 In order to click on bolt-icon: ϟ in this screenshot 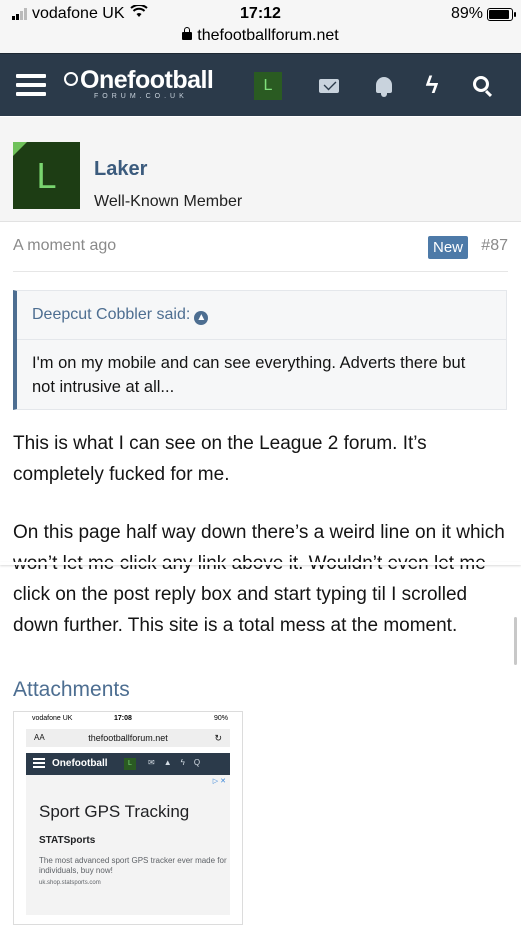, I will do `click(432, 86)`.